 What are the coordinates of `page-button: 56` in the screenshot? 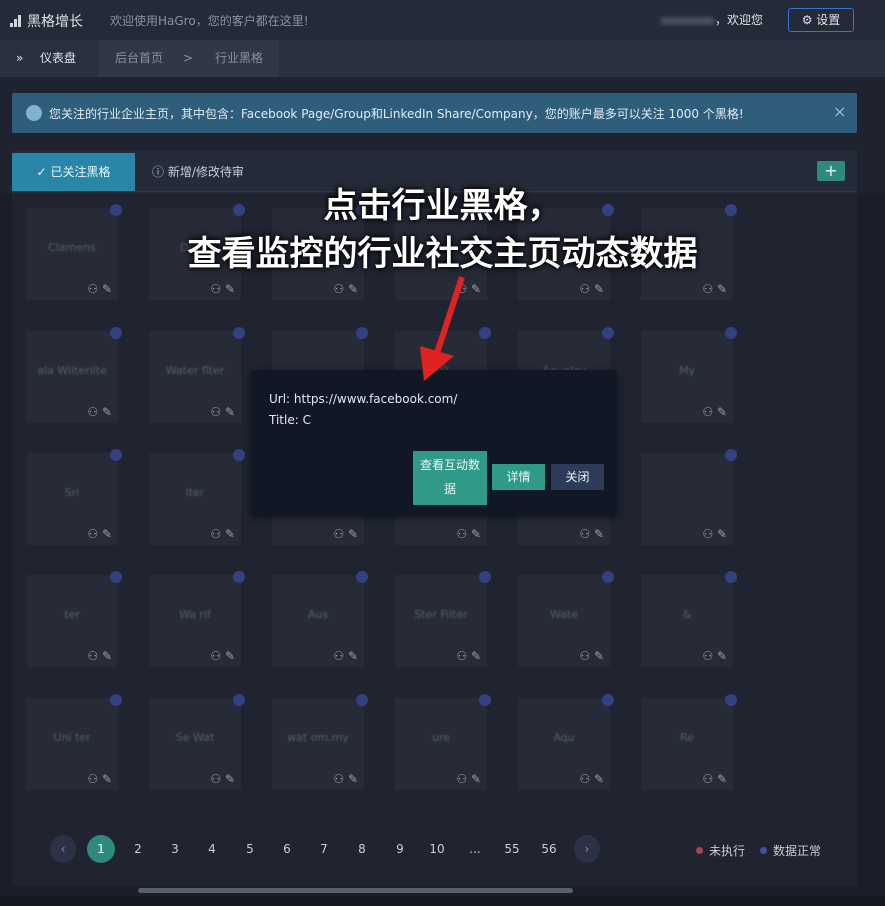 It's located at (549, 849).